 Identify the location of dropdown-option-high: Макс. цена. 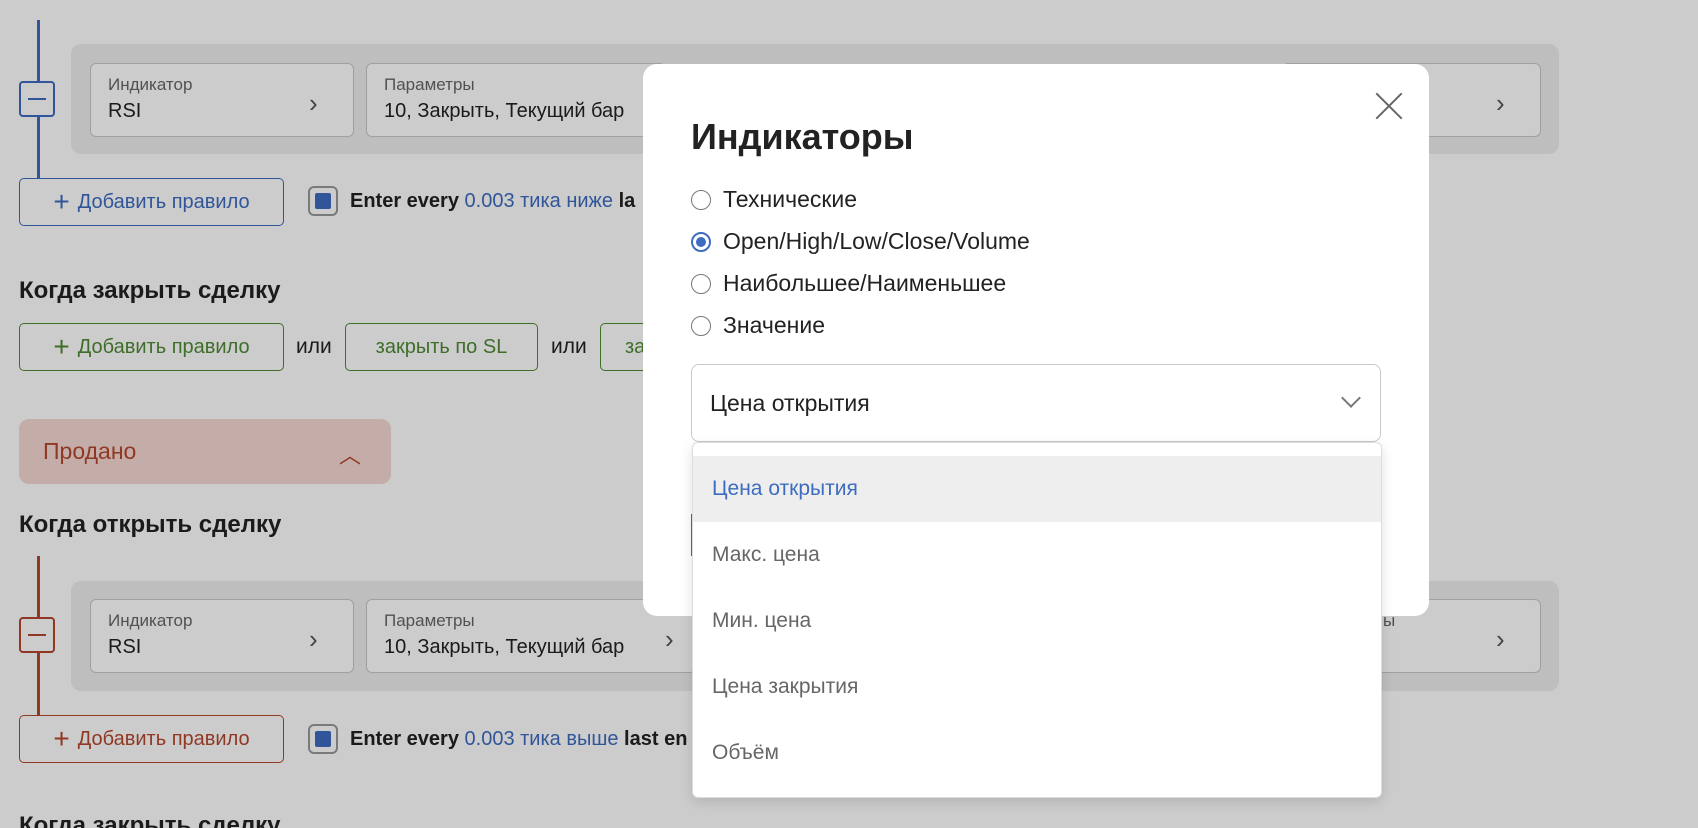
(1037, 555).